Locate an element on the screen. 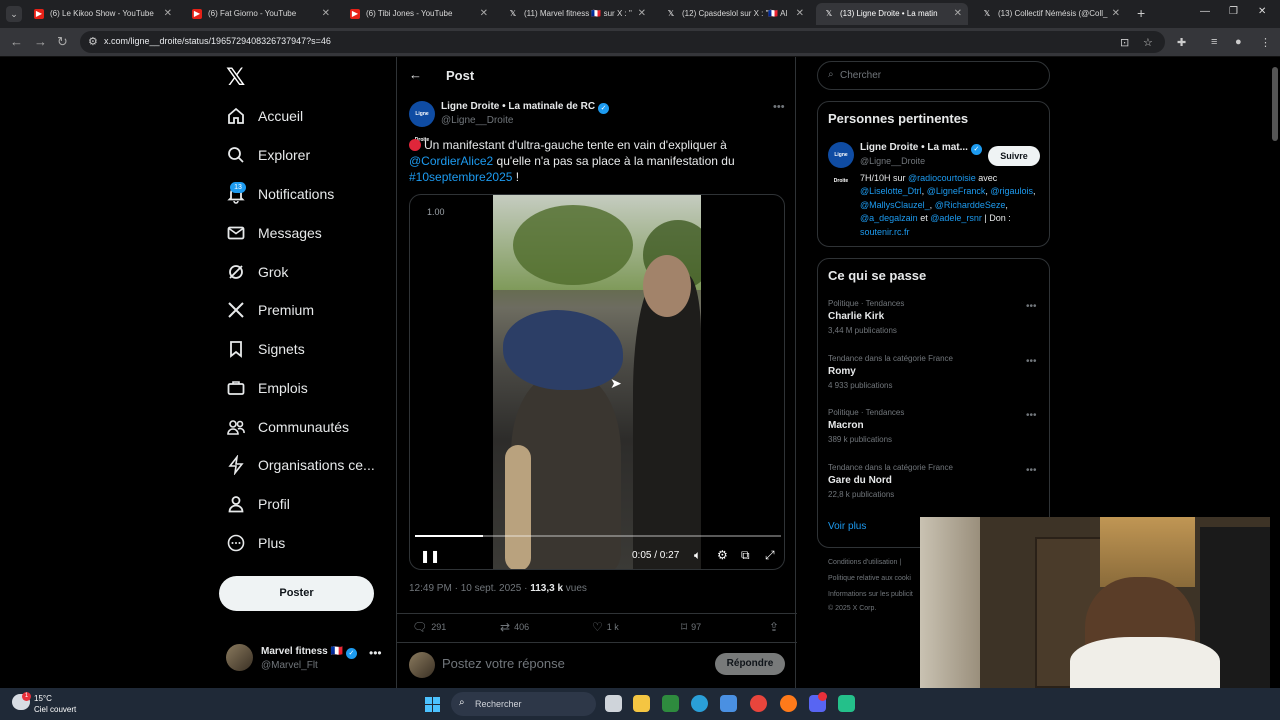 The height and width of the screenshot is (720, 1280). edge-icon is located at coordinates (699, 703).